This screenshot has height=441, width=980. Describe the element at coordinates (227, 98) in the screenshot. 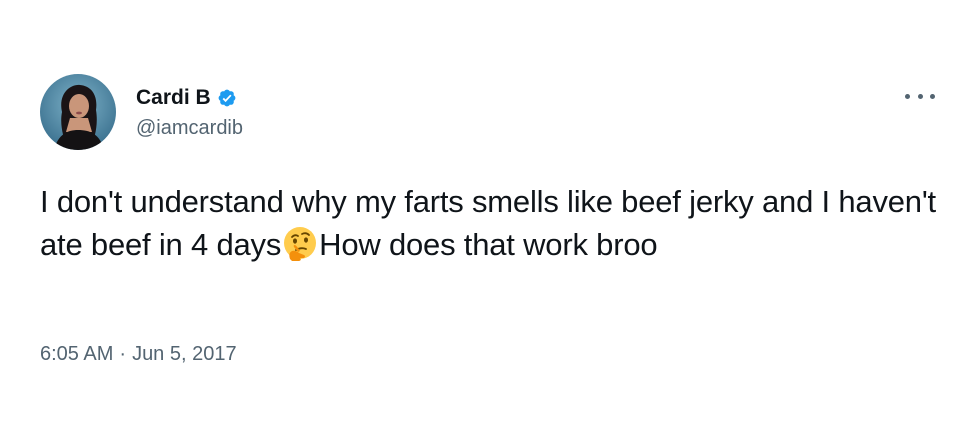

I see `verified-badge-icon` at that location.